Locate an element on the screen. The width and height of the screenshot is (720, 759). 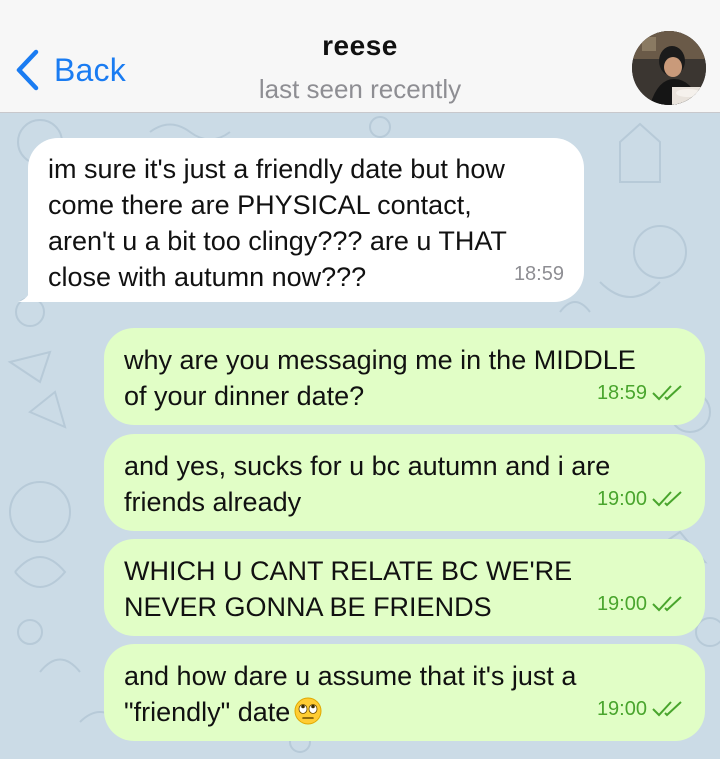
back-label: Back is located at coordinates (90, 69).